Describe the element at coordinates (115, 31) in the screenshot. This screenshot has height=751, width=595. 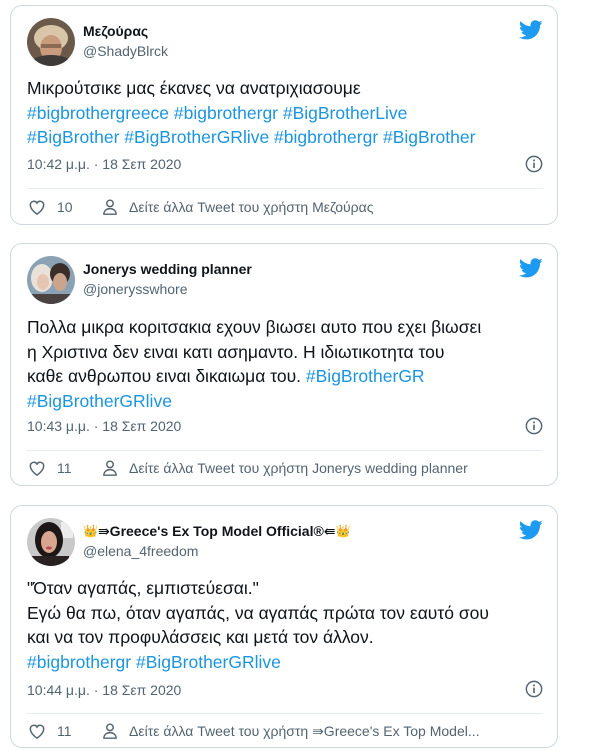
I see `author-name: Μεζούρας` at that location.